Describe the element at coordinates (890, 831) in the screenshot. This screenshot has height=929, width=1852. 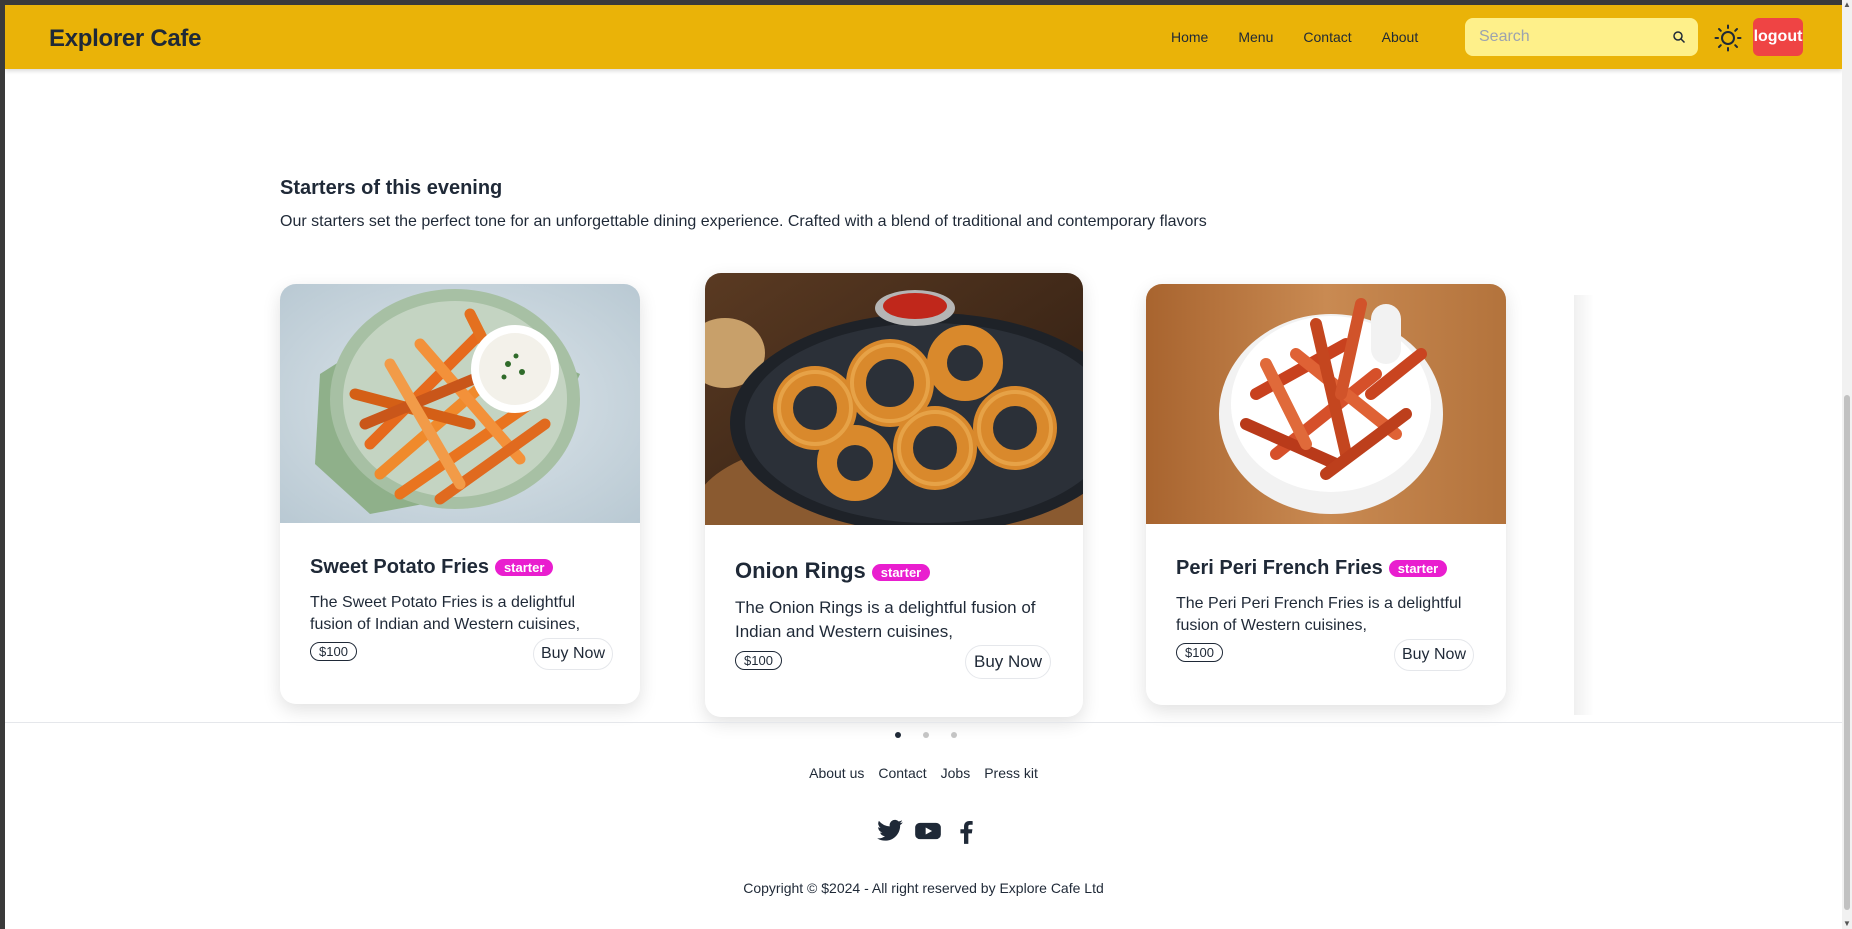
I see `twitter-icon` at that location.